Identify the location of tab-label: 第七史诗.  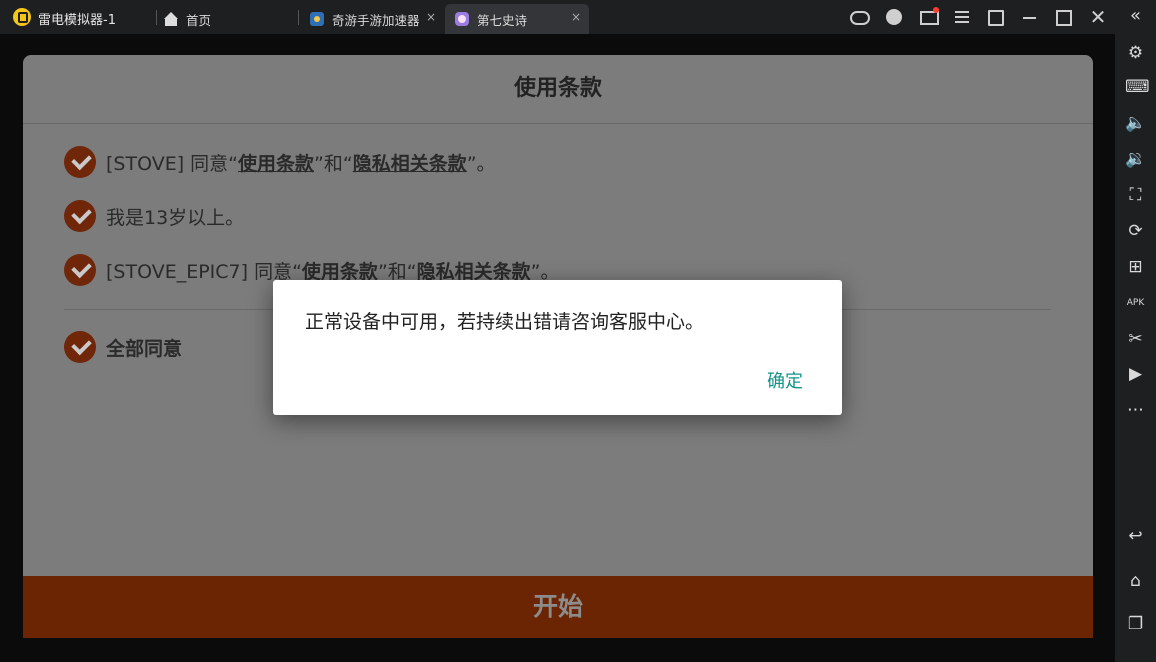
(502, 20).